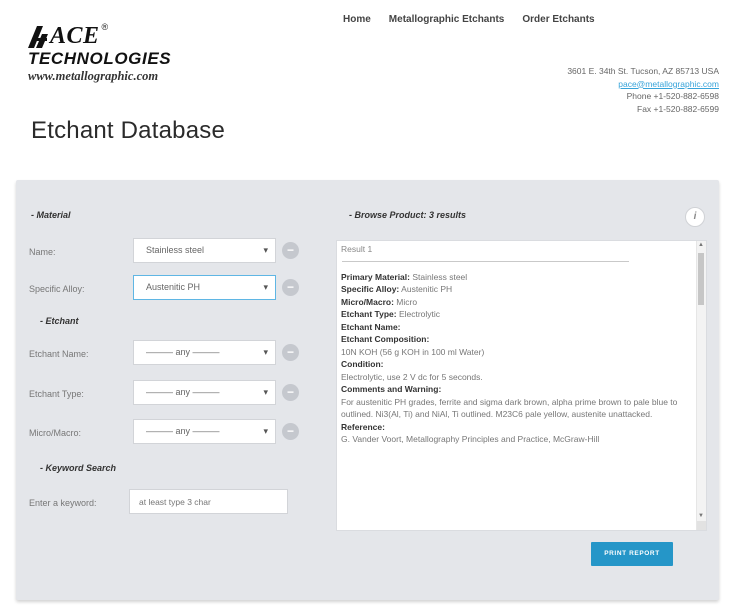  I want to click on results-scrollbar: ▲ ▼, so click(701, 385).